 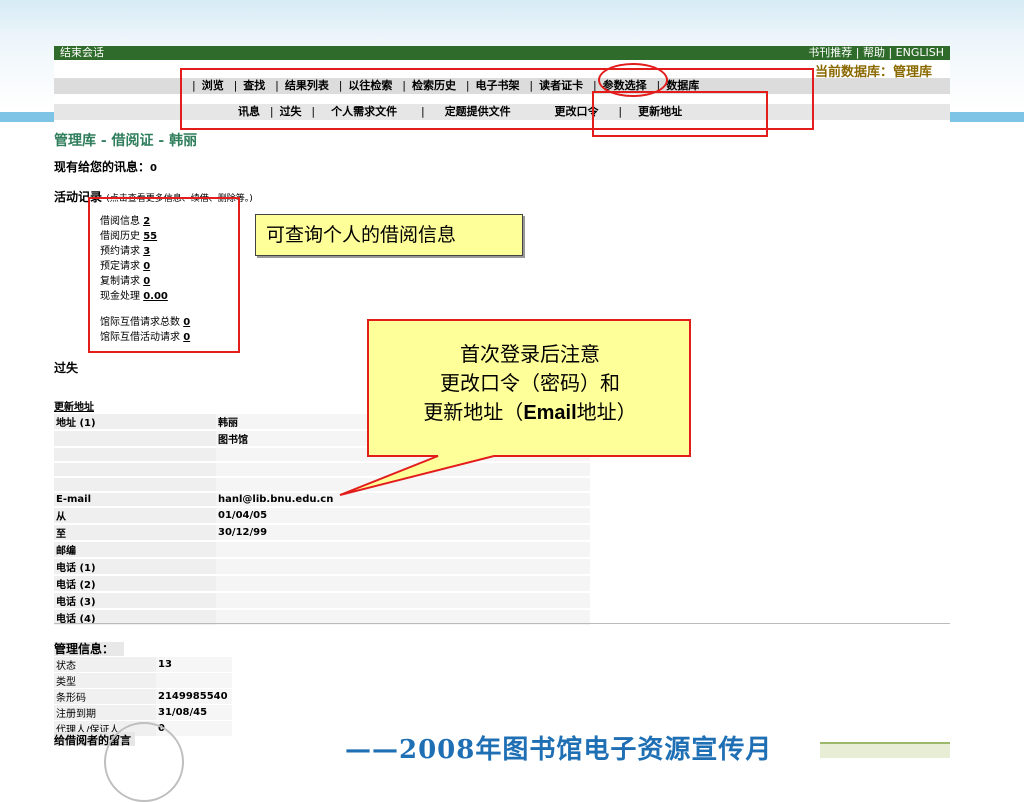 What do you see at coordinates (89, 648) in the screenshot?
I see `management-heading: 管理信息：` at bounding box center [89, 648].